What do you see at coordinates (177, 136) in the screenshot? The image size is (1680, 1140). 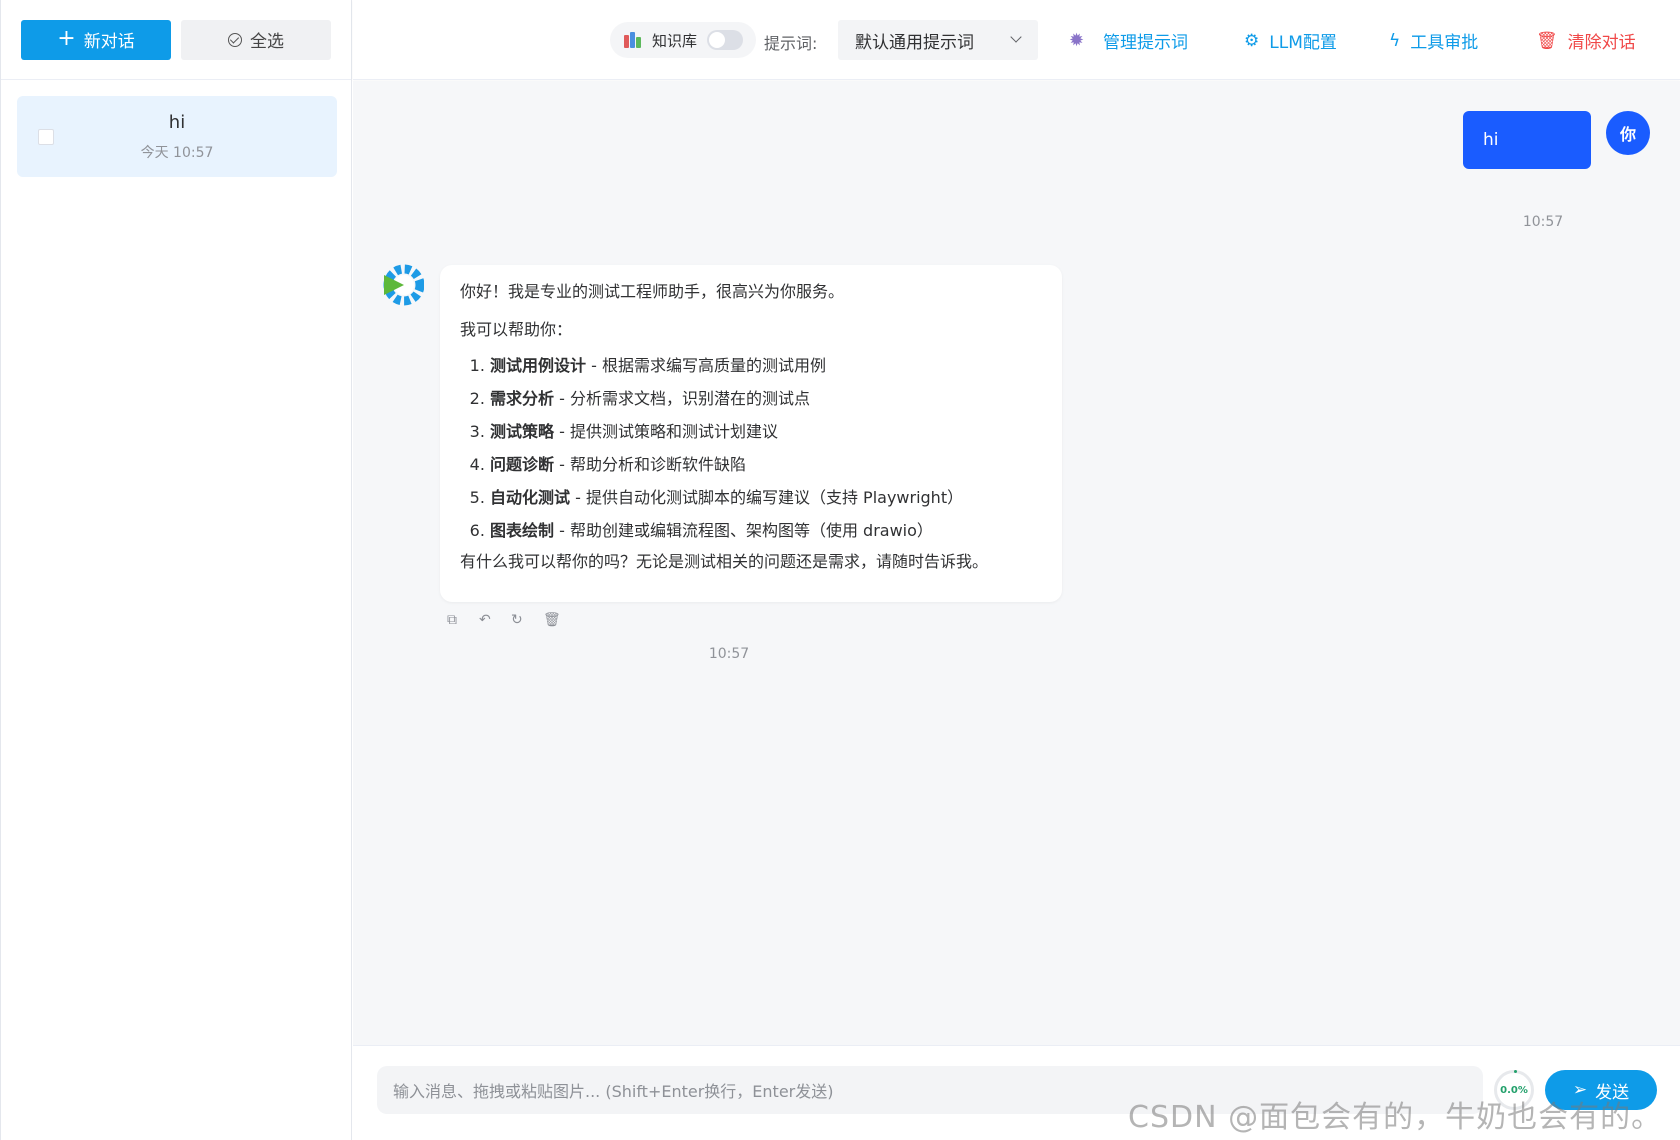 I see `conversation-item: hi 今天 10:57` at bounding box center [177, 136].